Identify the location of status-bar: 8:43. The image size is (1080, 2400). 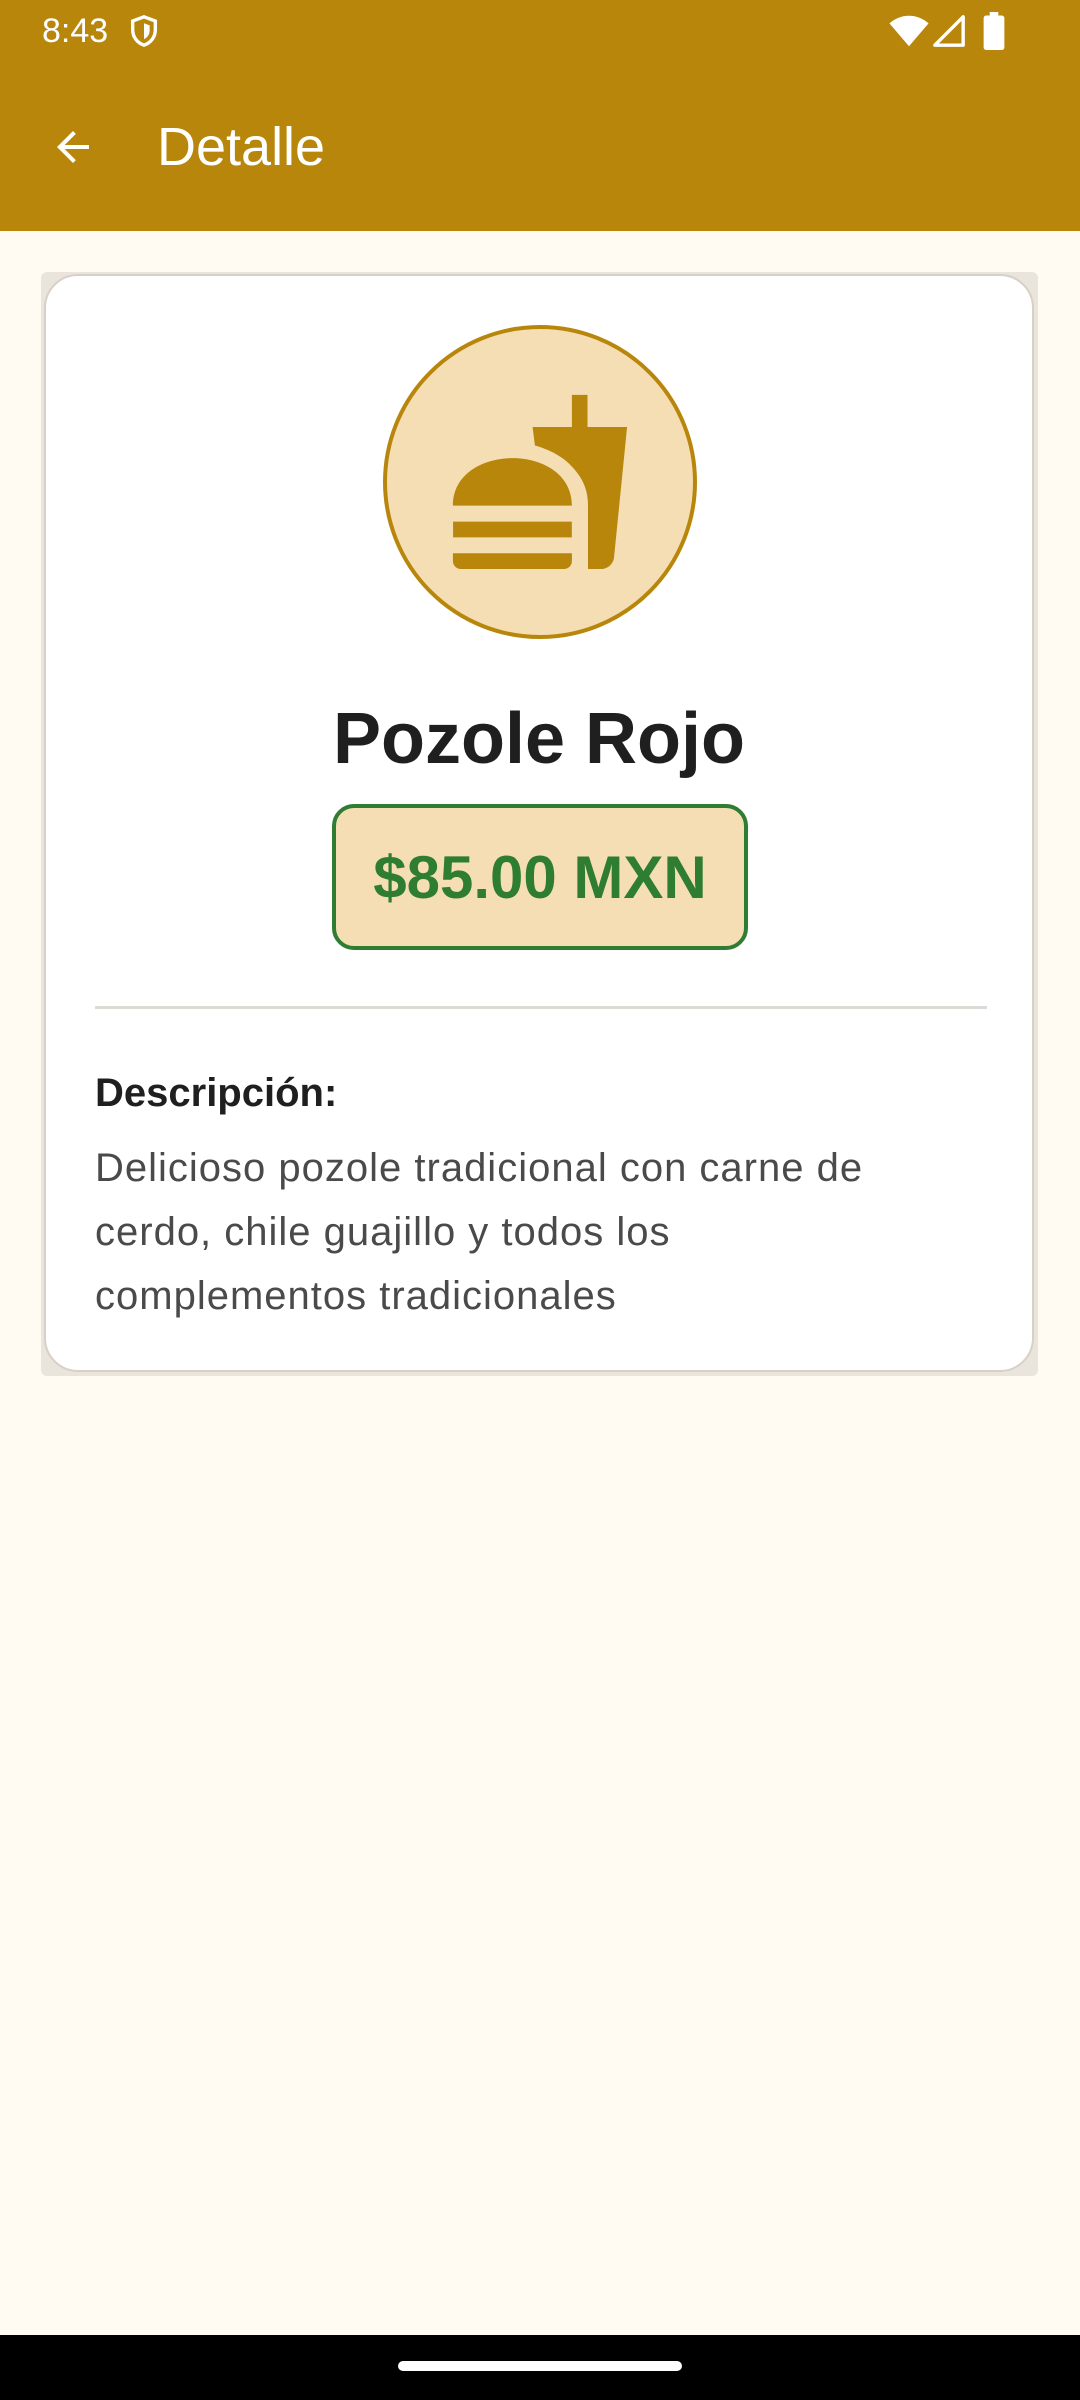
(540, 31).